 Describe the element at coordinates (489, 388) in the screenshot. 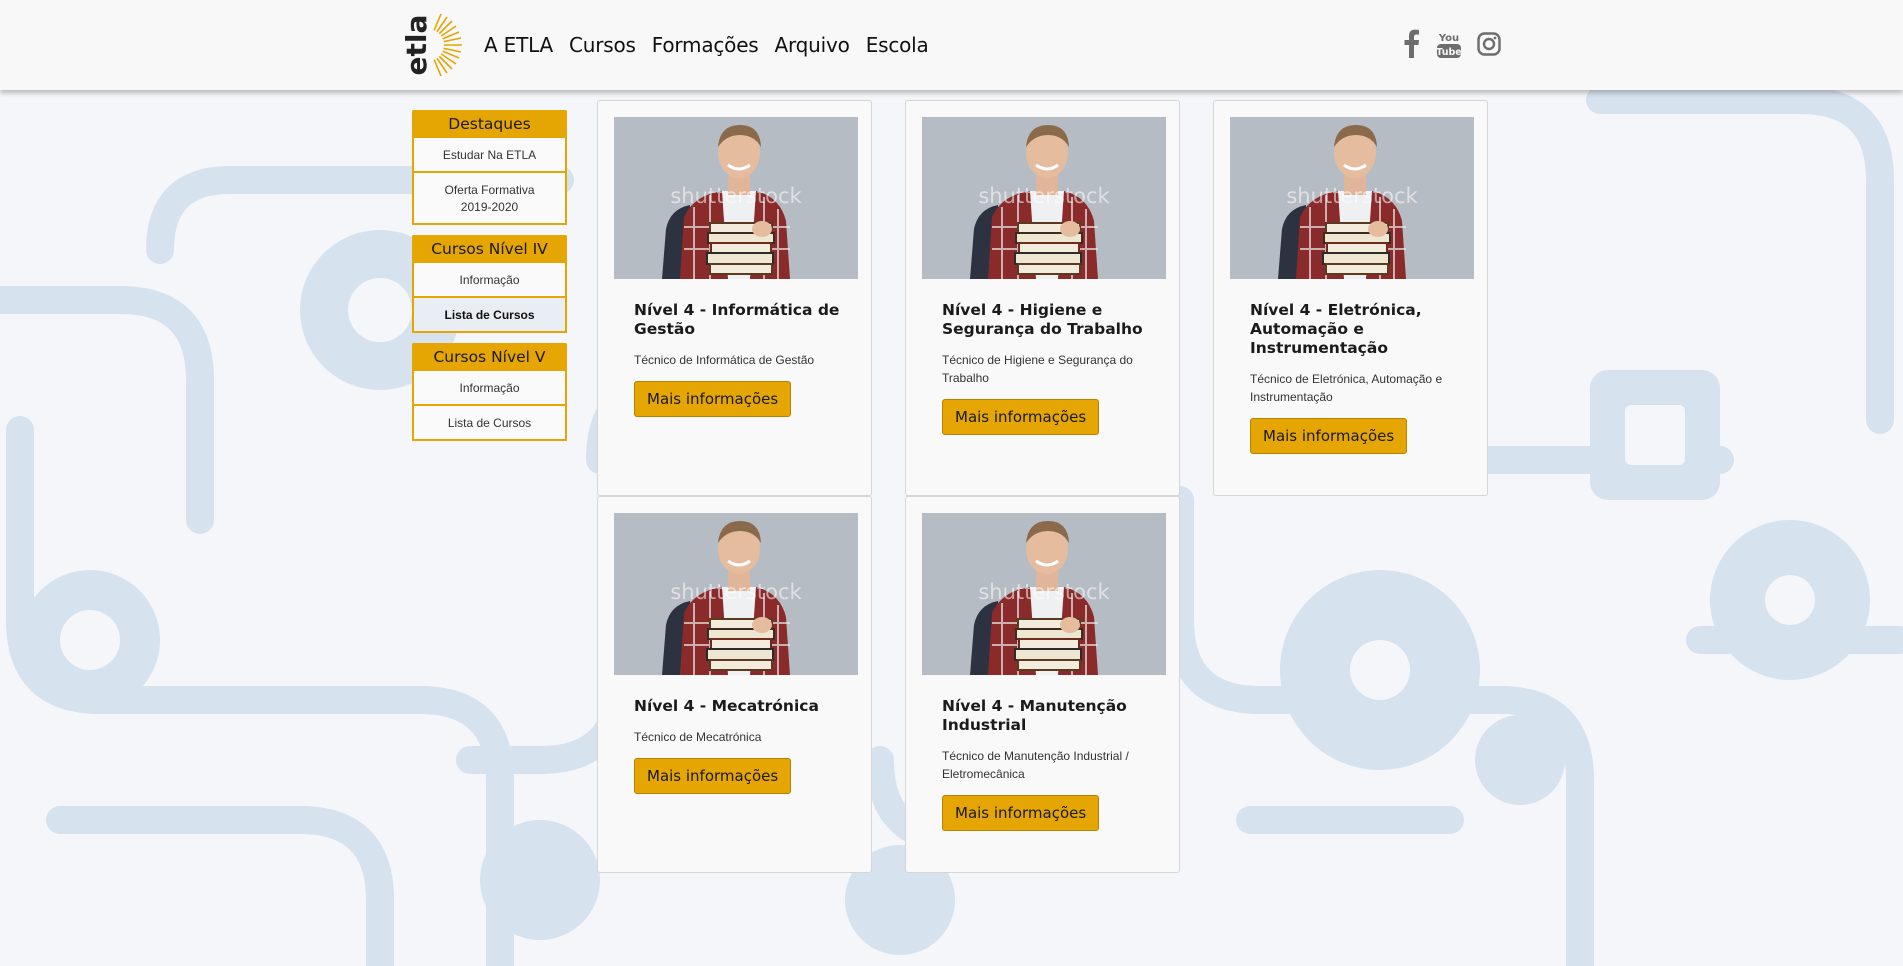

I see `sidebar-item-informacao-v: Informação` at that location.